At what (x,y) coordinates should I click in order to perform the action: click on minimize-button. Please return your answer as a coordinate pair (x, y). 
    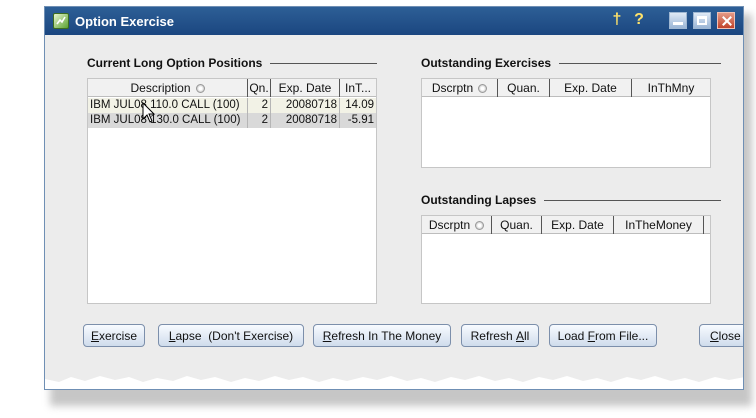
    Looking at the image, I should click on (678, 20).